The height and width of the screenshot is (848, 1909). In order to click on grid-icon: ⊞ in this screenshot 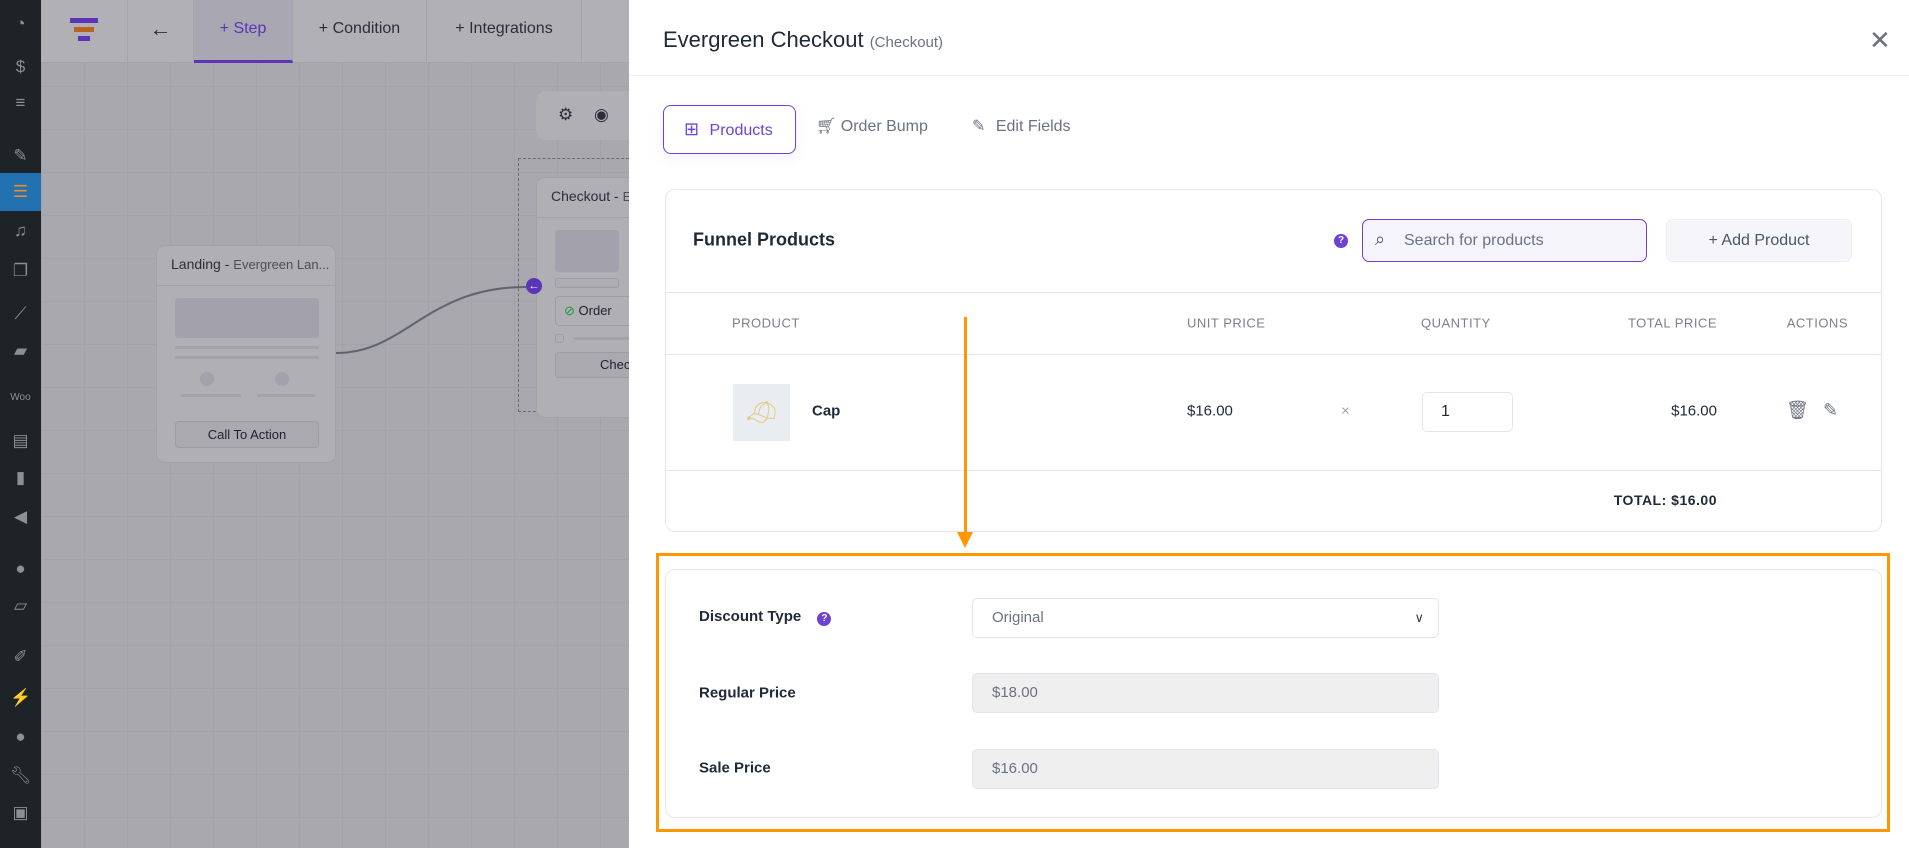, I will do `click(692, 129)`.